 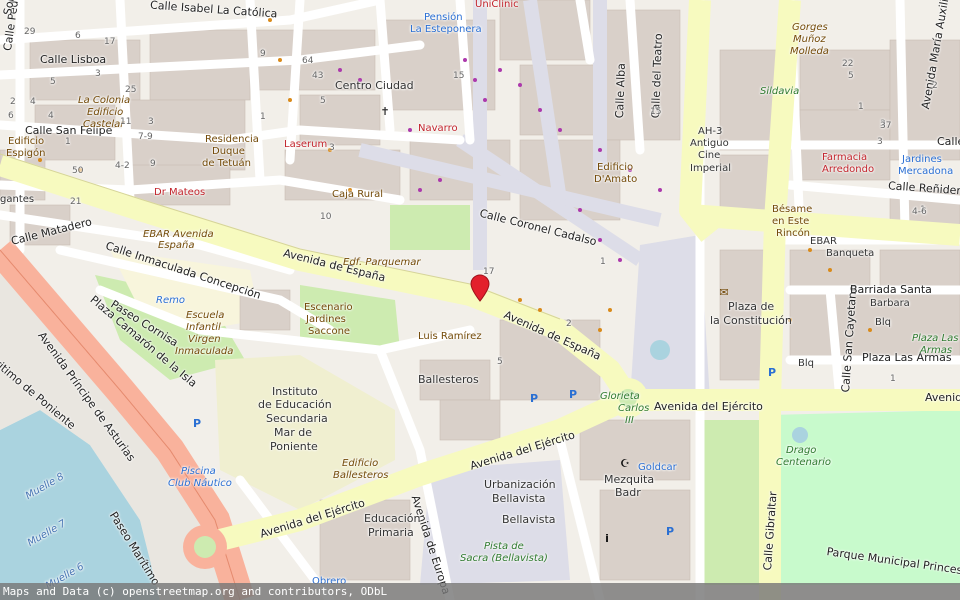 What do you see at coordinates (793, 233) in the screenshot?
I see `label-besame-3: Rincón` at bounding box center [793, 233].